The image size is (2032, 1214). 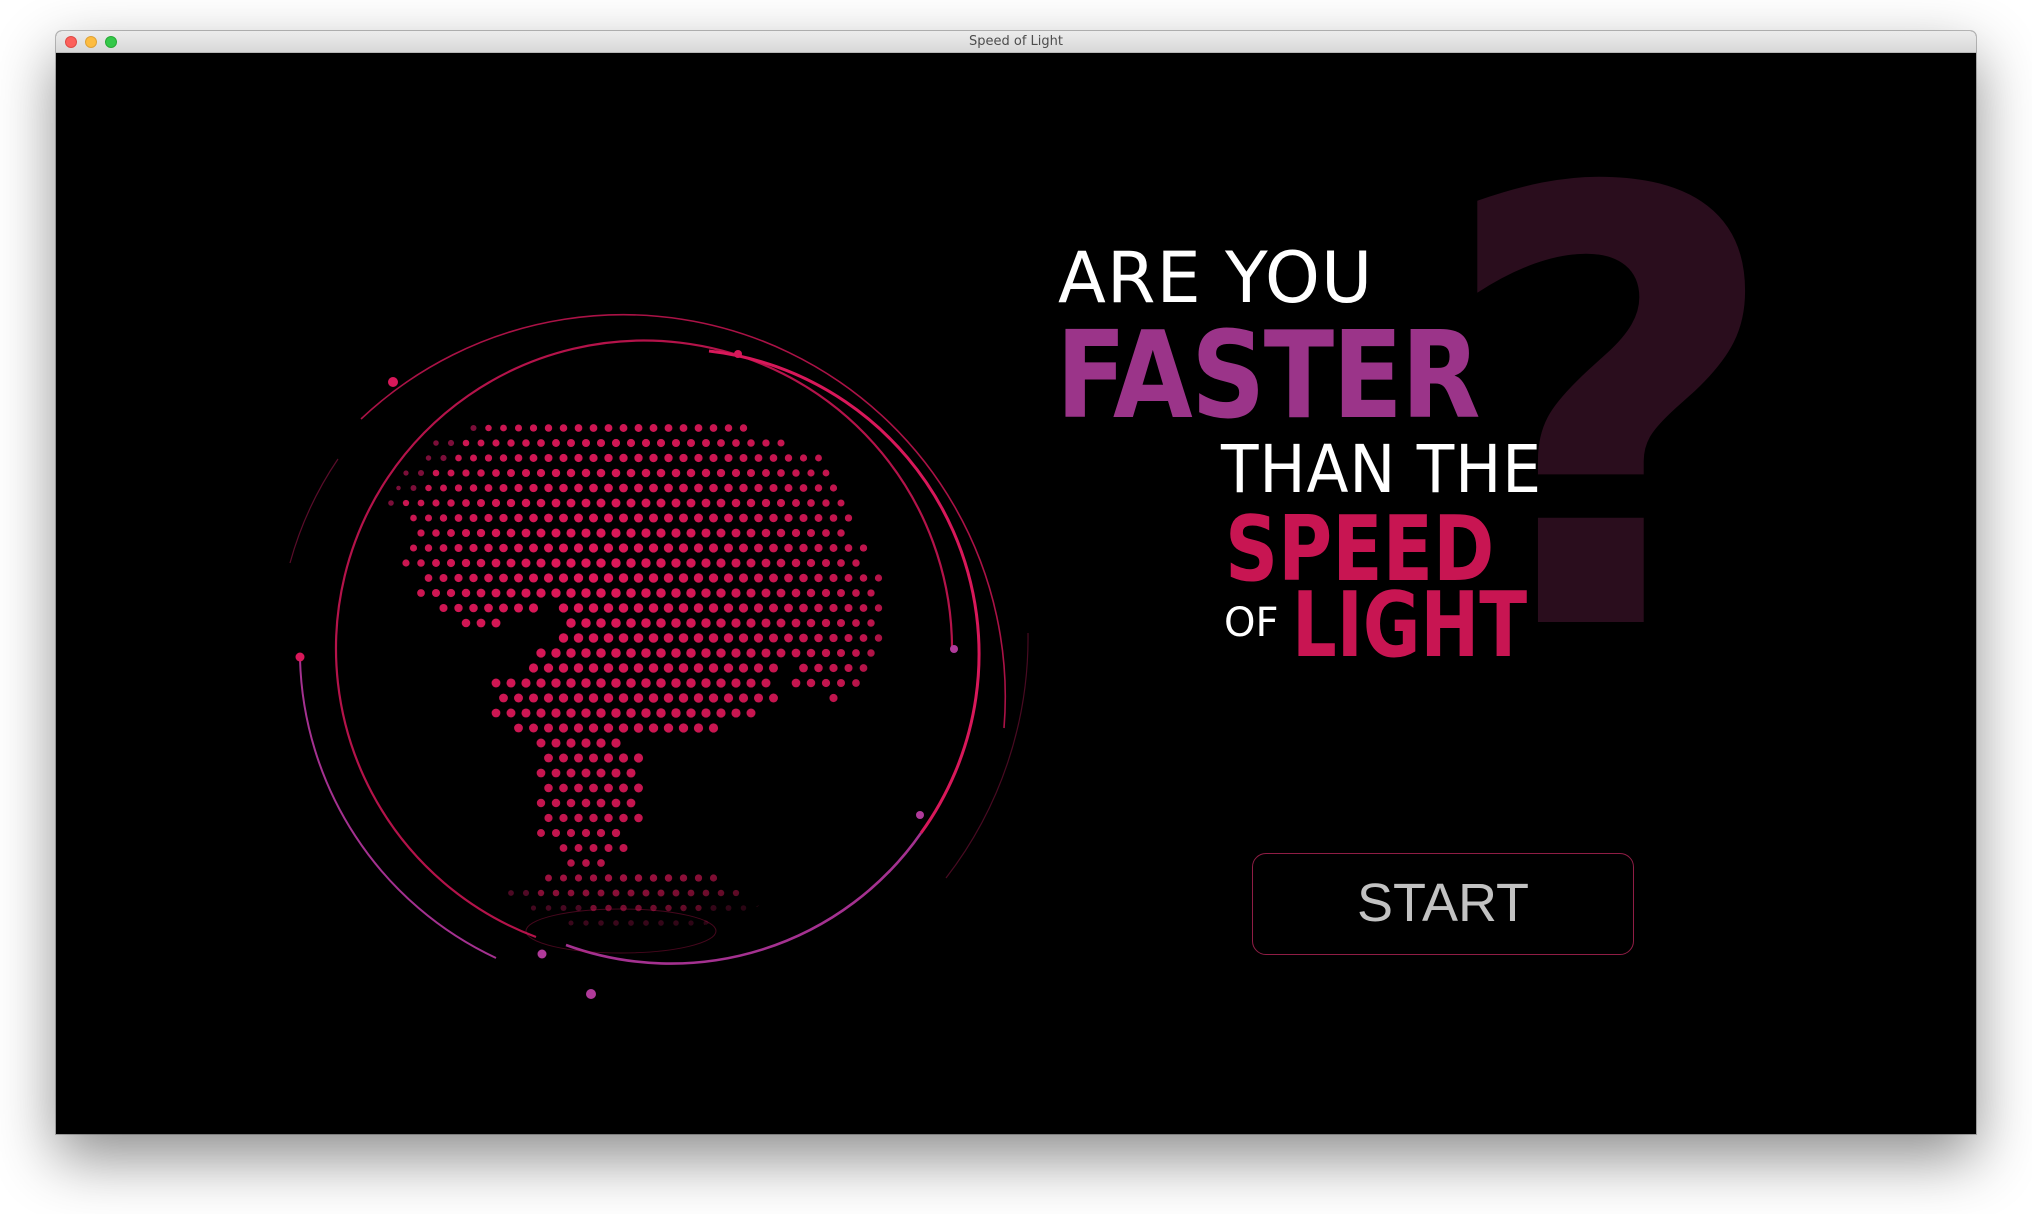 What do you see at coordinates (636, 643) in the screenshot?
I see `globe-dots` at bounding box center [636, 643].